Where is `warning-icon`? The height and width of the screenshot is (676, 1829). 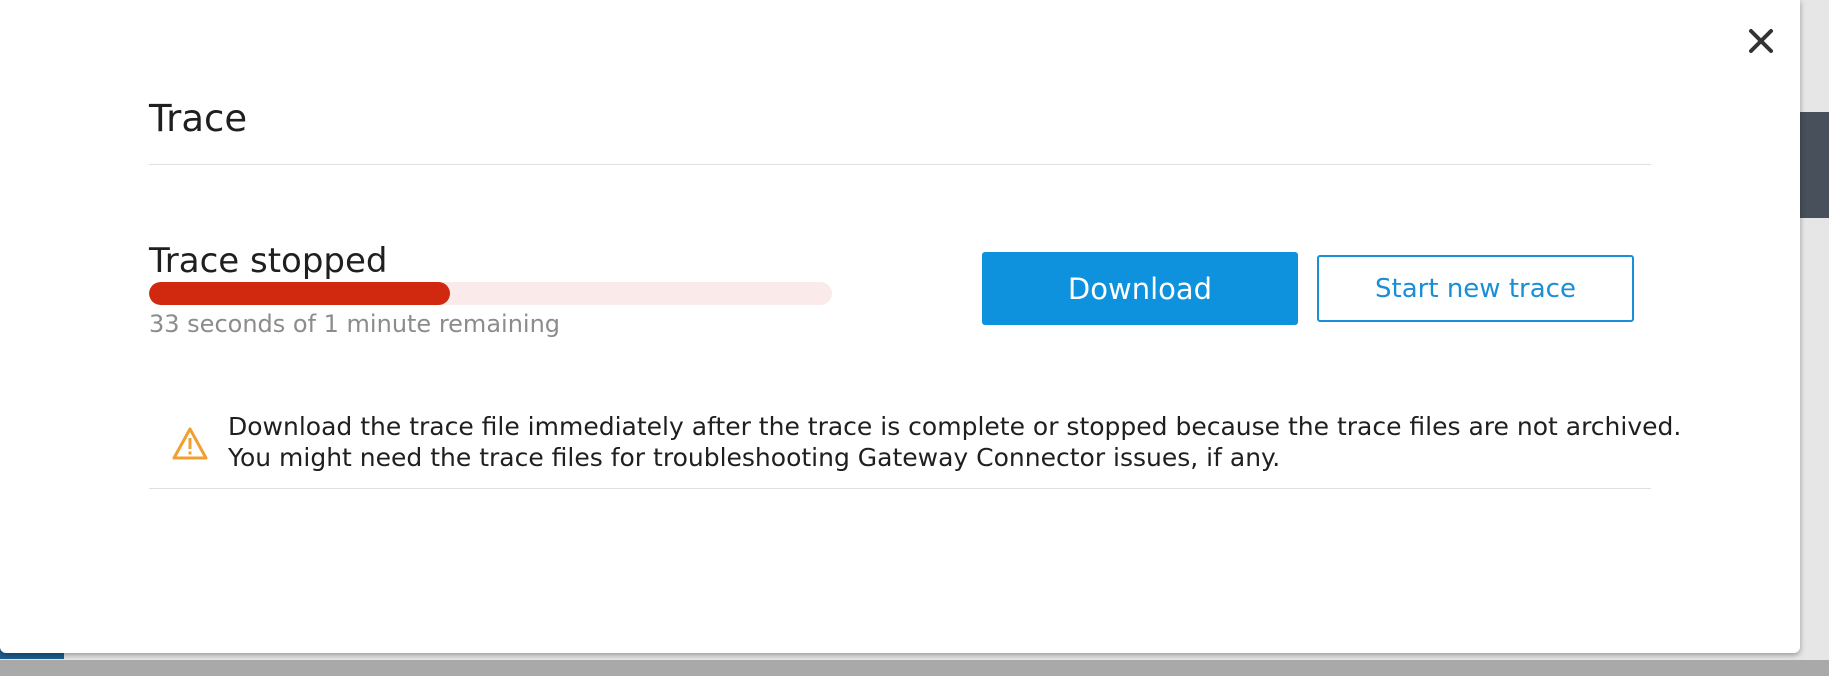
warning-icon is located at coordinates (190, 443).